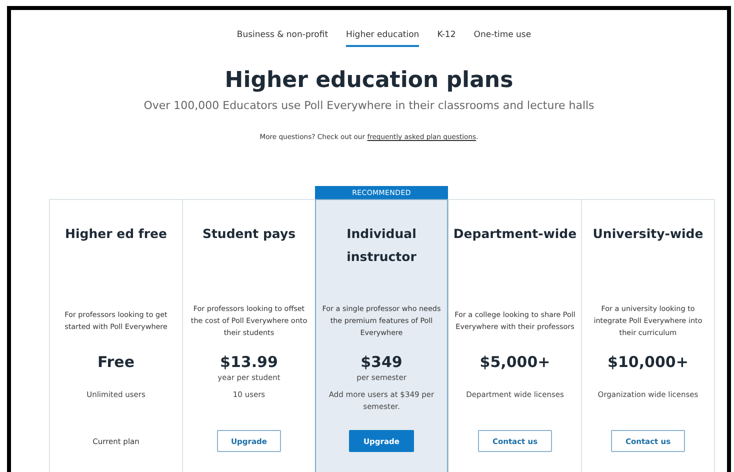  I want to click on plan-price: Free, so click(116, 362).